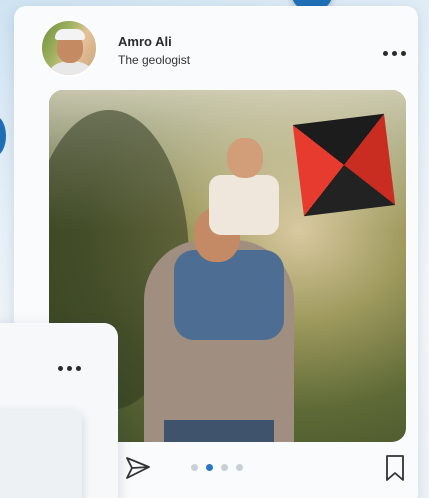  I want to click on send-icon, so click(138, 468).